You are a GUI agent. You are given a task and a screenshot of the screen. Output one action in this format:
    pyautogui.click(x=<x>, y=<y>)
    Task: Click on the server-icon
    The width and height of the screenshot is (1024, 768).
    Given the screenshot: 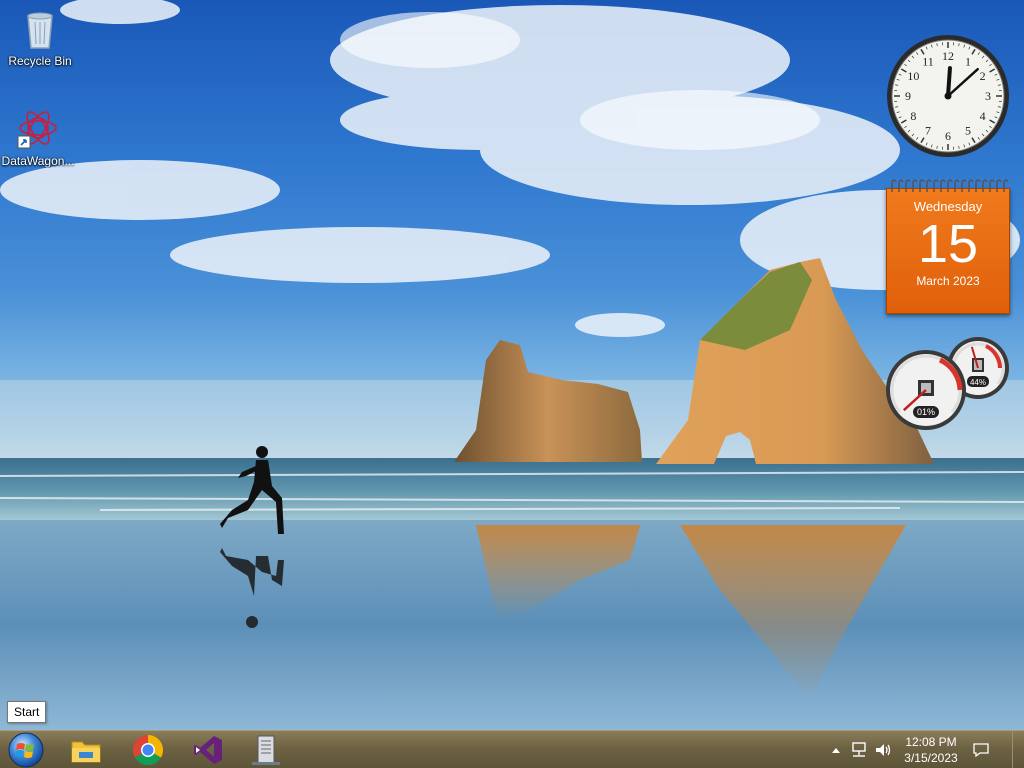 What is the action you would take?
    pyautogui.click(x=266, y=750)
    